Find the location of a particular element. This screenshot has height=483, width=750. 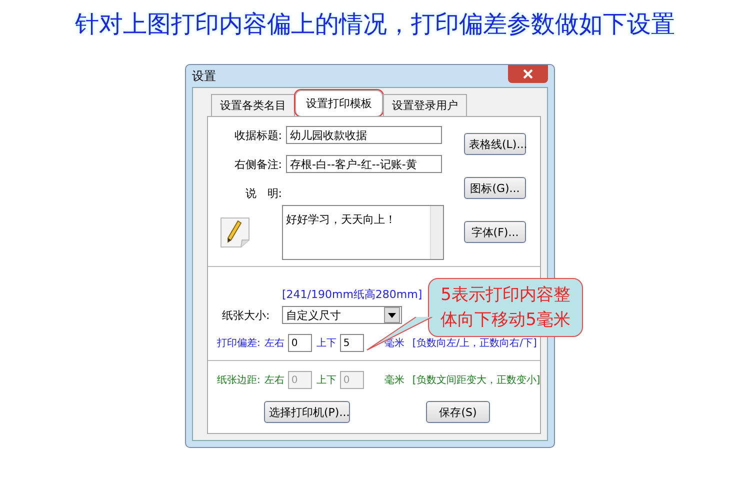

field-label: 收据标题: is located at coordinates (258, 135).